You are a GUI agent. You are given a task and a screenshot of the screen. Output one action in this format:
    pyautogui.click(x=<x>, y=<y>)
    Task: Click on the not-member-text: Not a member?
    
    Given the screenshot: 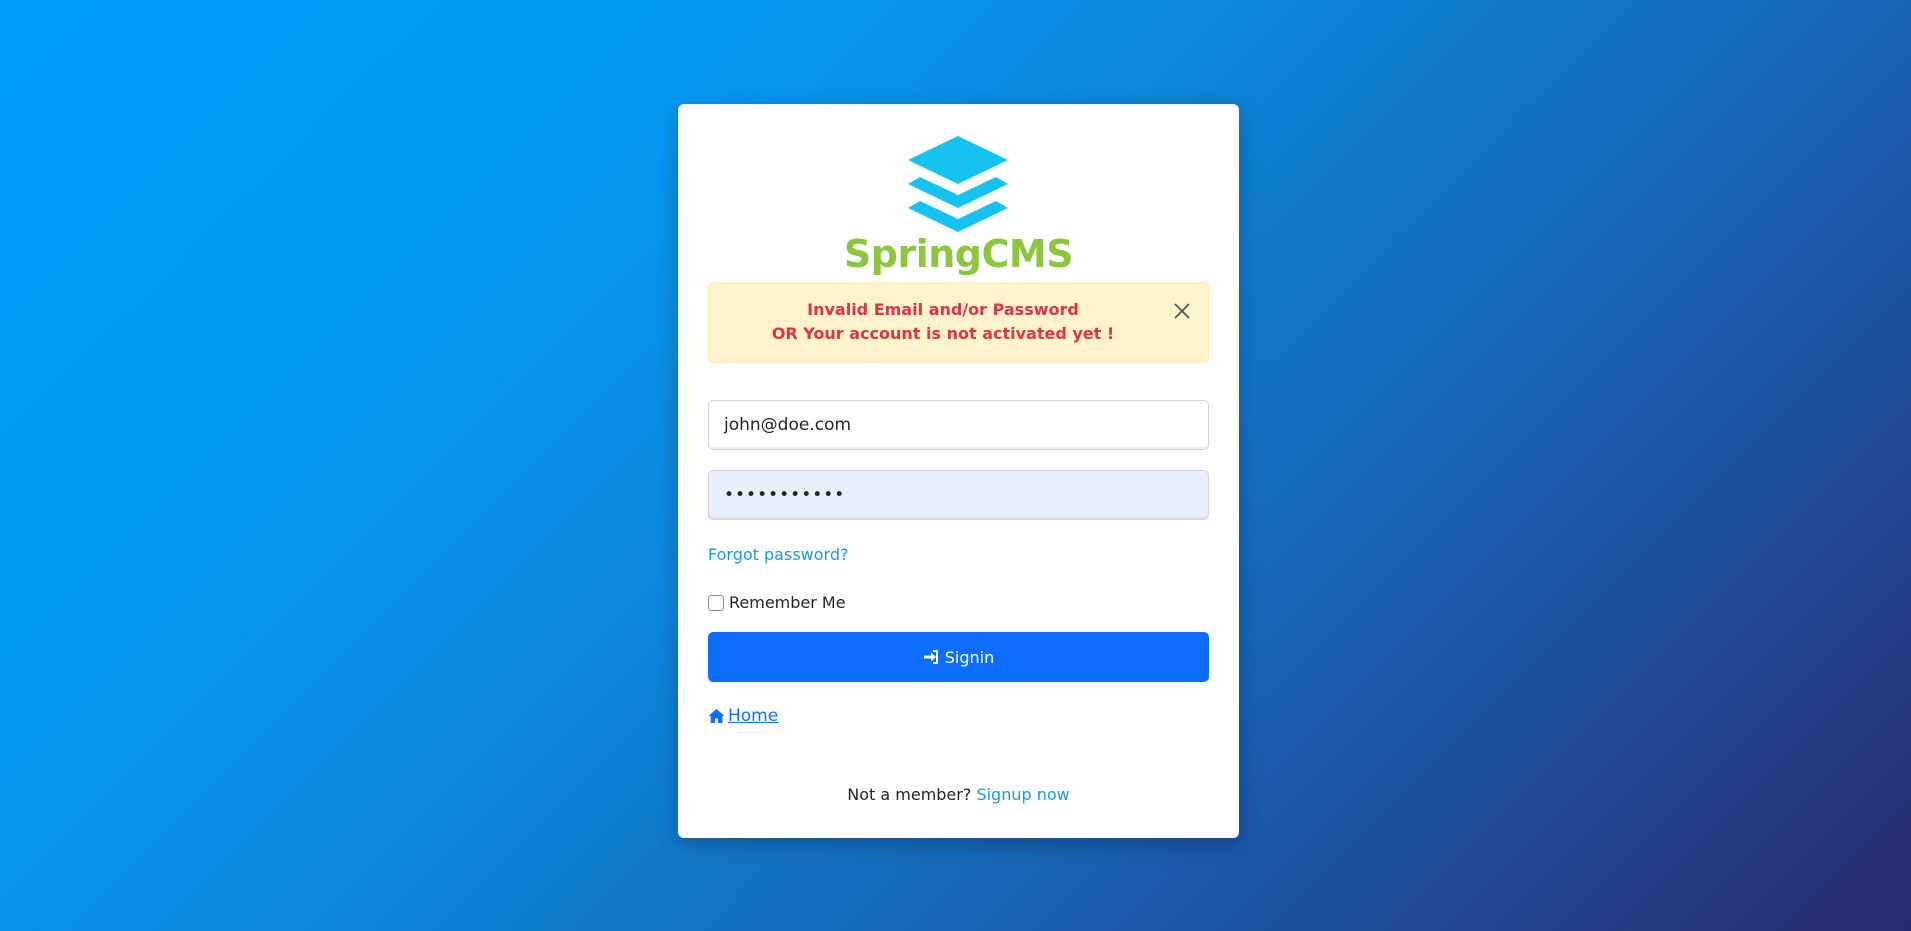 What is the action you would take?
    pyautogui.click(x=909, y=794)
    